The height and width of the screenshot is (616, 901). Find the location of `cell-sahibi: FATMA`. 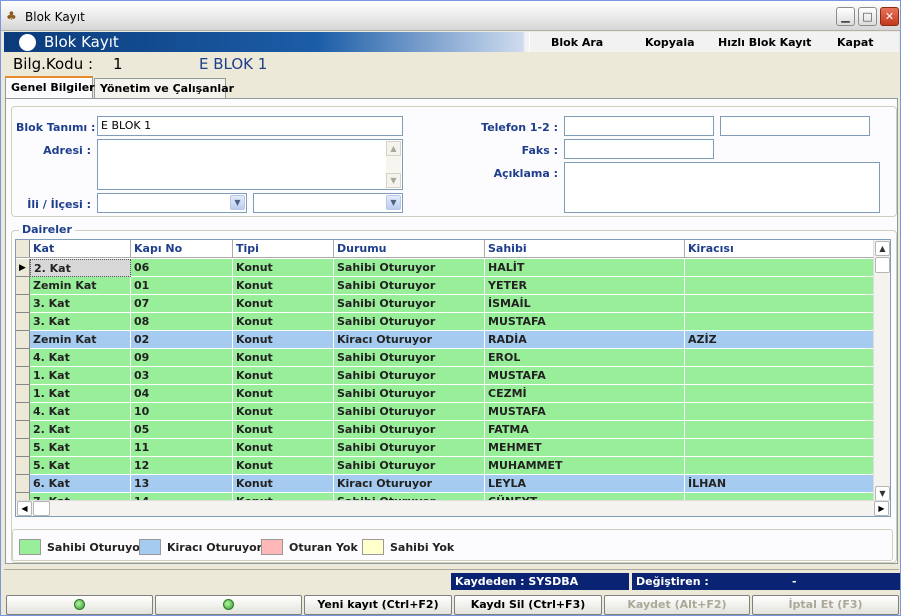

cell-sahibi: FATMA is located at coordinates (585, 430).